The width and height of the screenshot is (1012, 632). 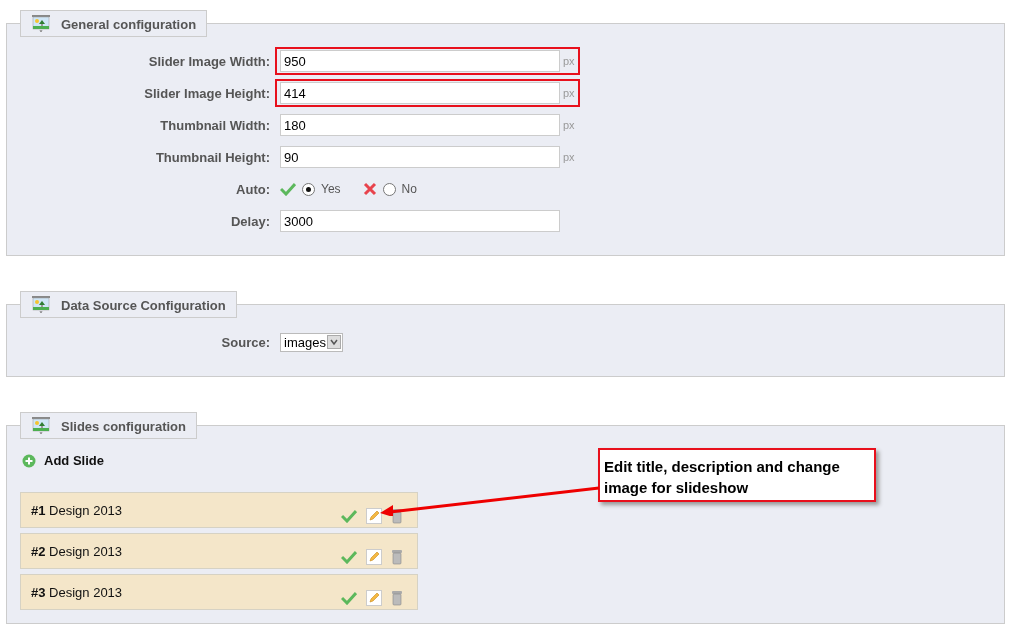 What do you see at coordinates (420, 157) in the screenshot?
I see `text-field: 90` at bounding box center [420, 157].